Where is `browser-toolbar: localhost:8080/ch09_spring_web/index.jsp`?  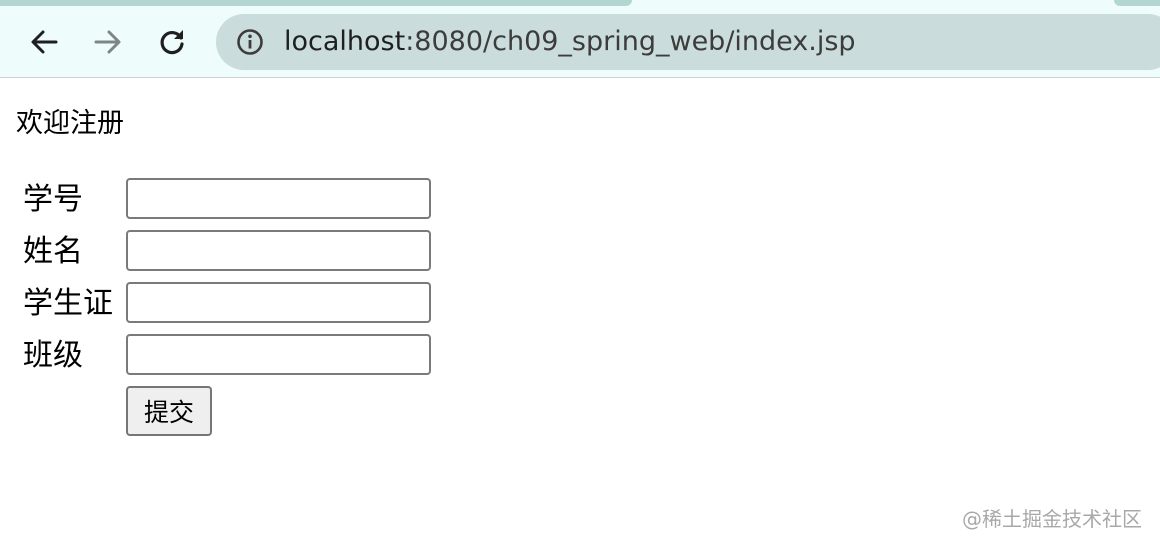 browser-toolbar: localhost:8080/ch09_spring_web/index.jsp is located at coordinates (580, 39).